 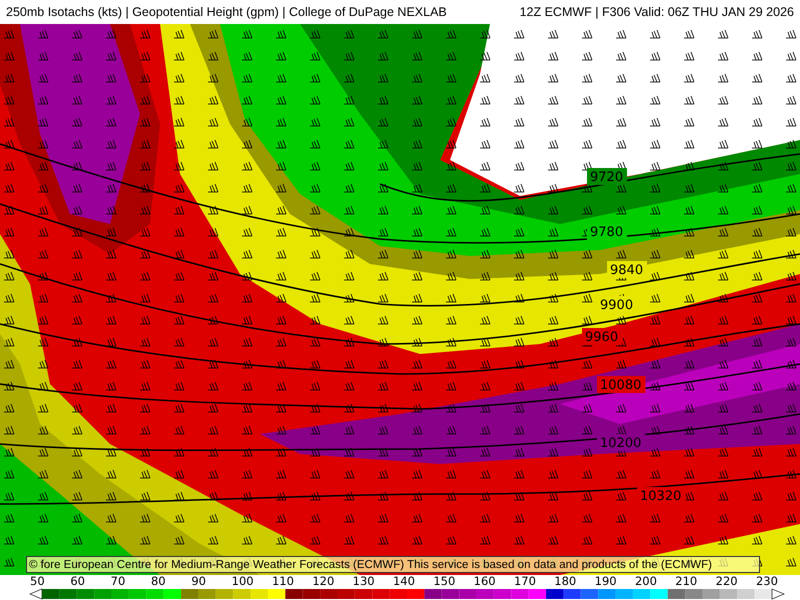 What do you see at coordinates (621, 385) in the screenshot?
I see `contour-label: 10080` at bounding box center [621, 385].